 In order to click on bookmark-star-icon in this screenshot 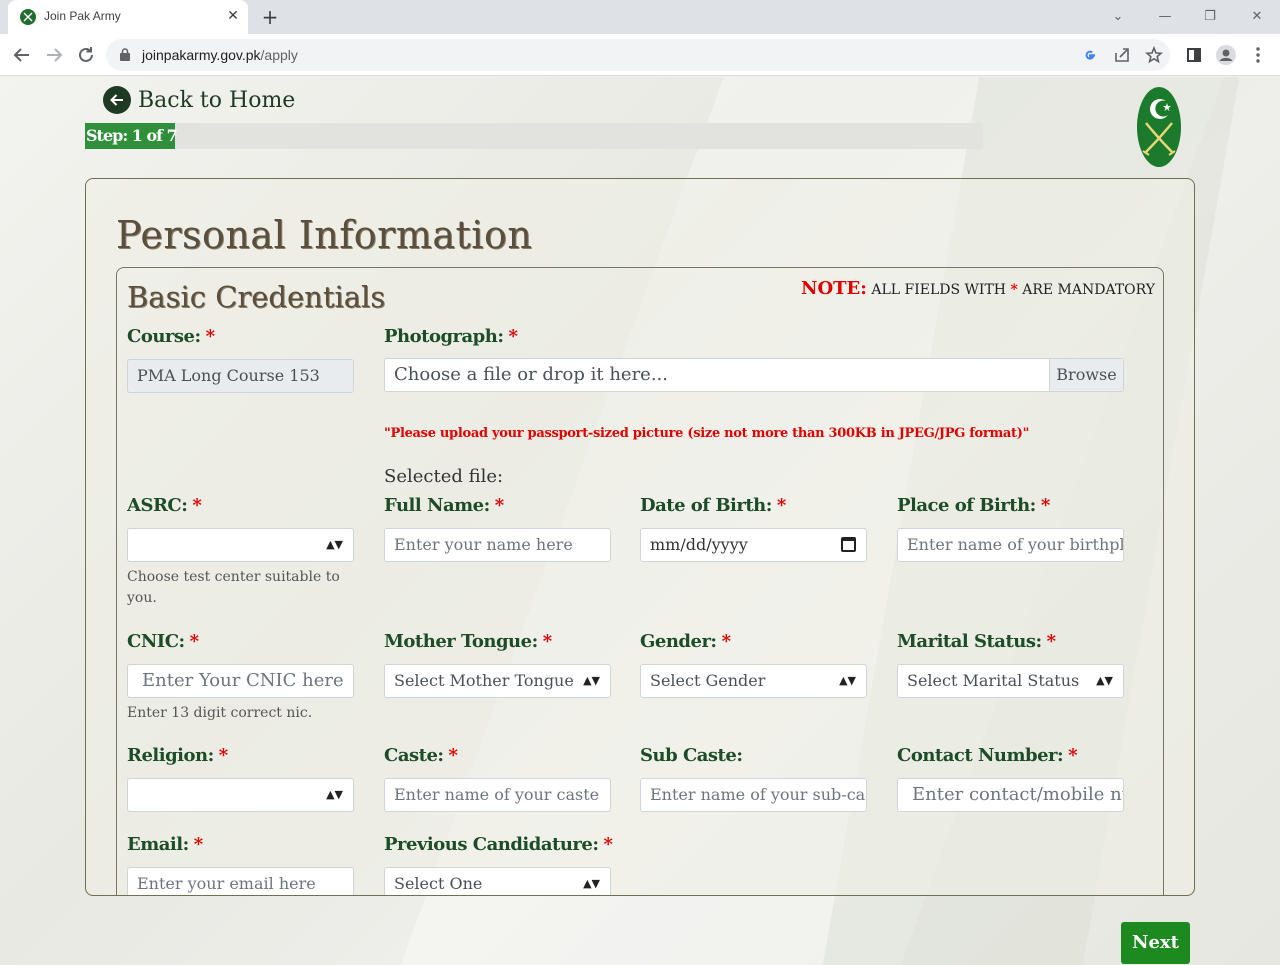, I will do `click(1154, 55)`.